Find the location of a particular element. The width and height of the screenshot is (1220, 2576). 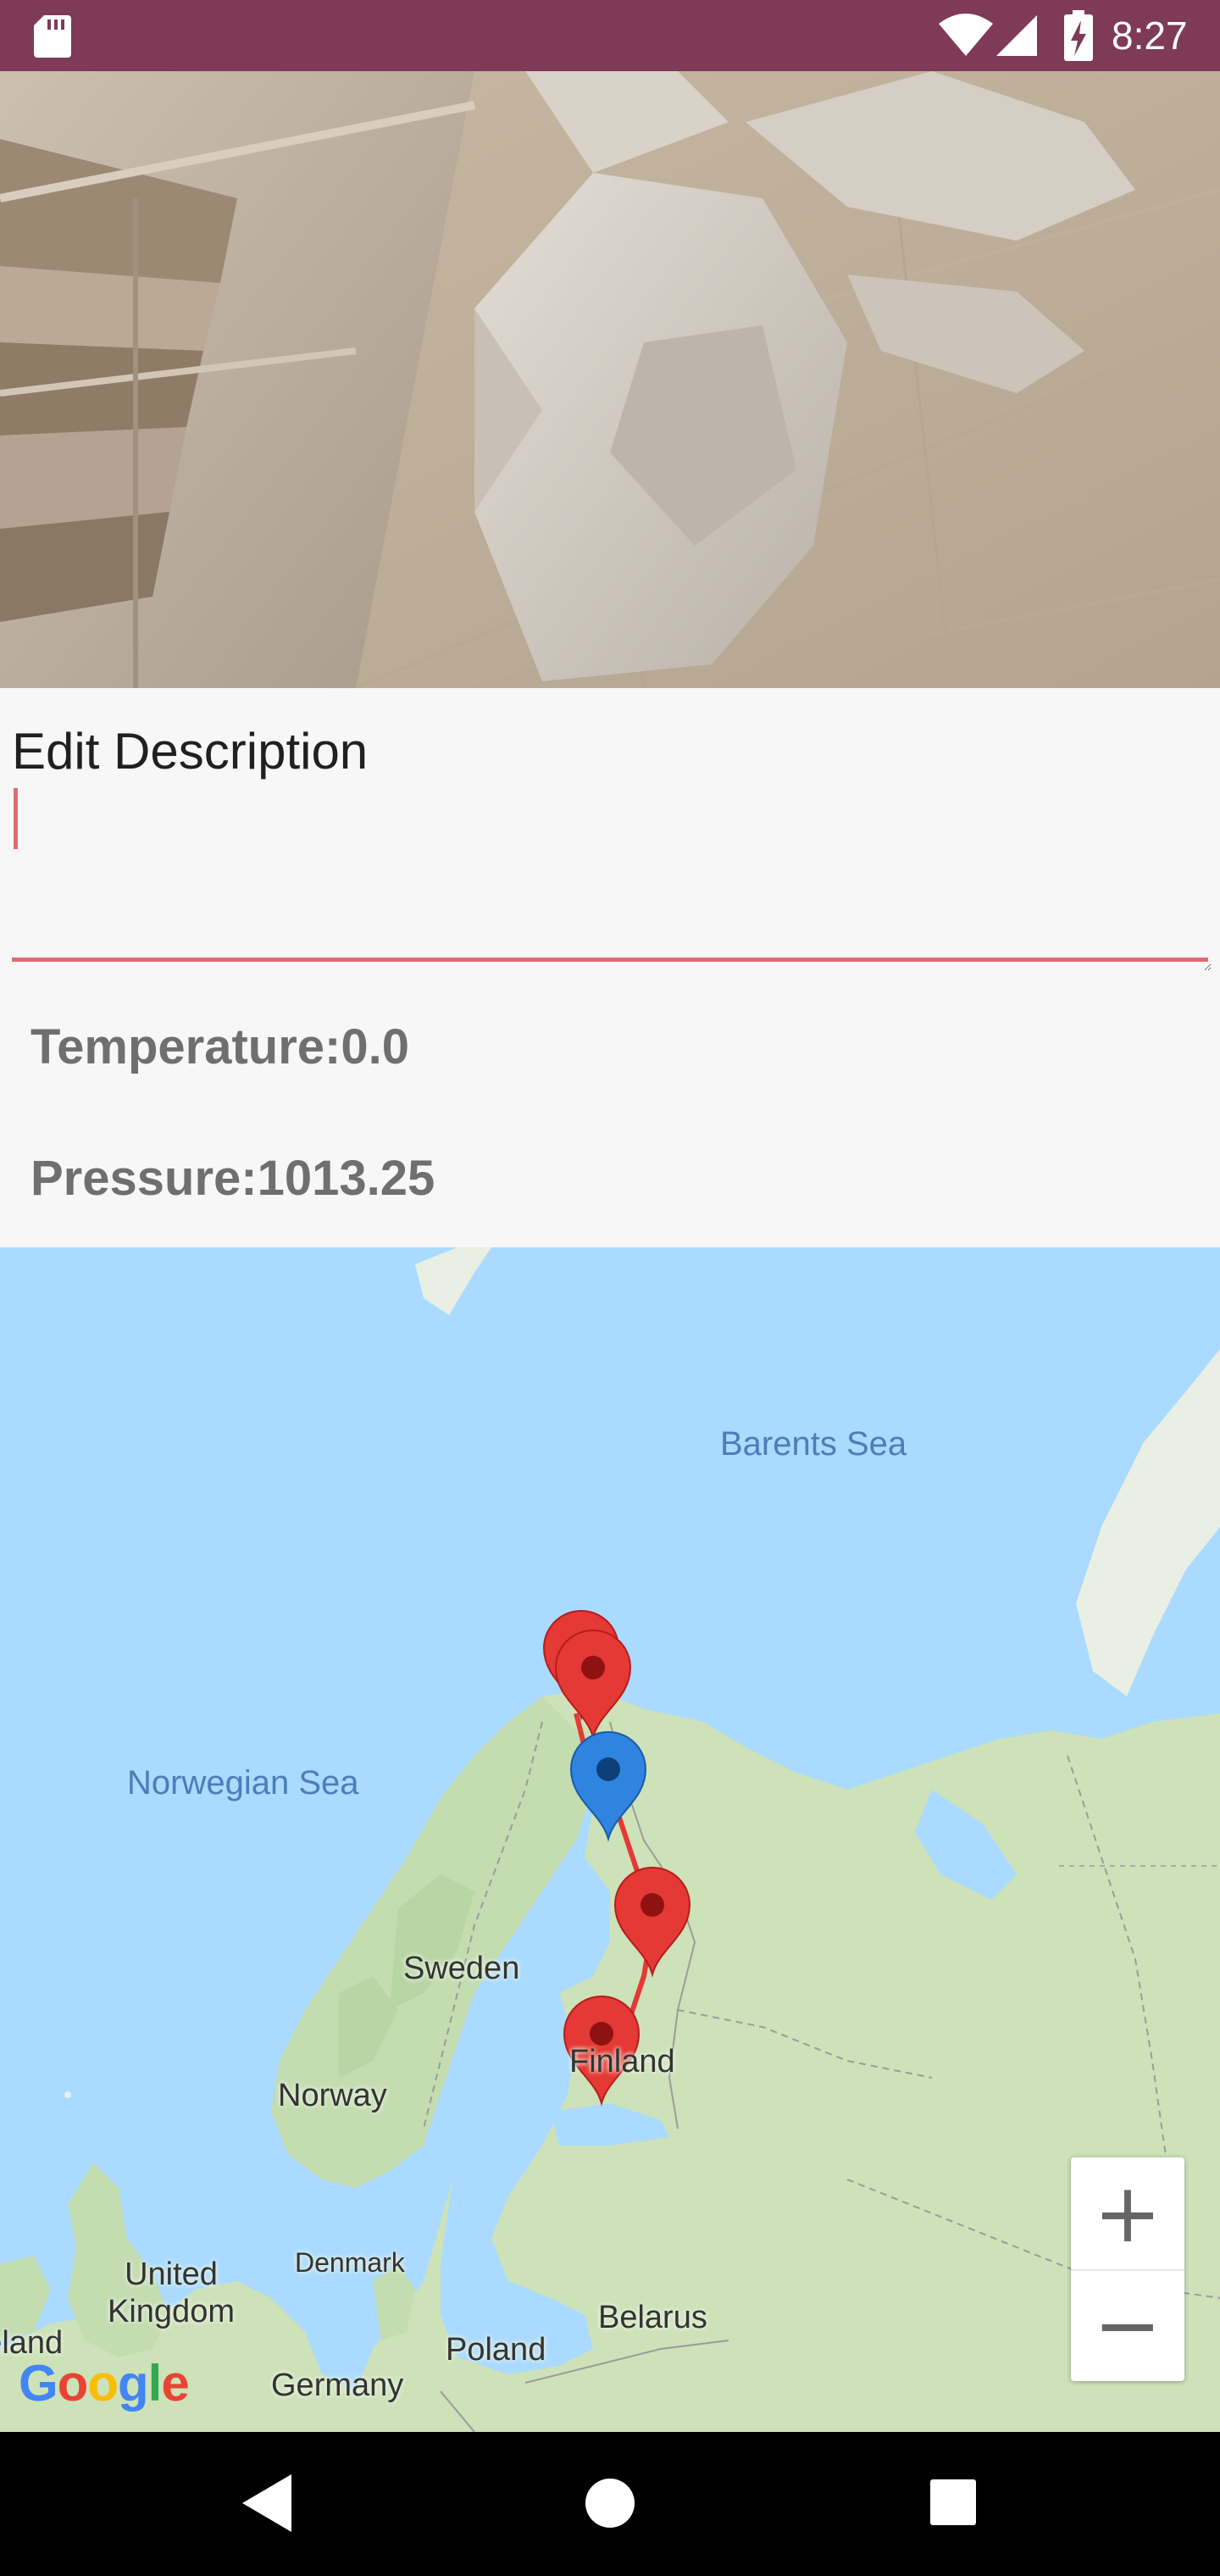

label-norwegian-sea: Norwegian Sea is located at coordinates (243, 1783).